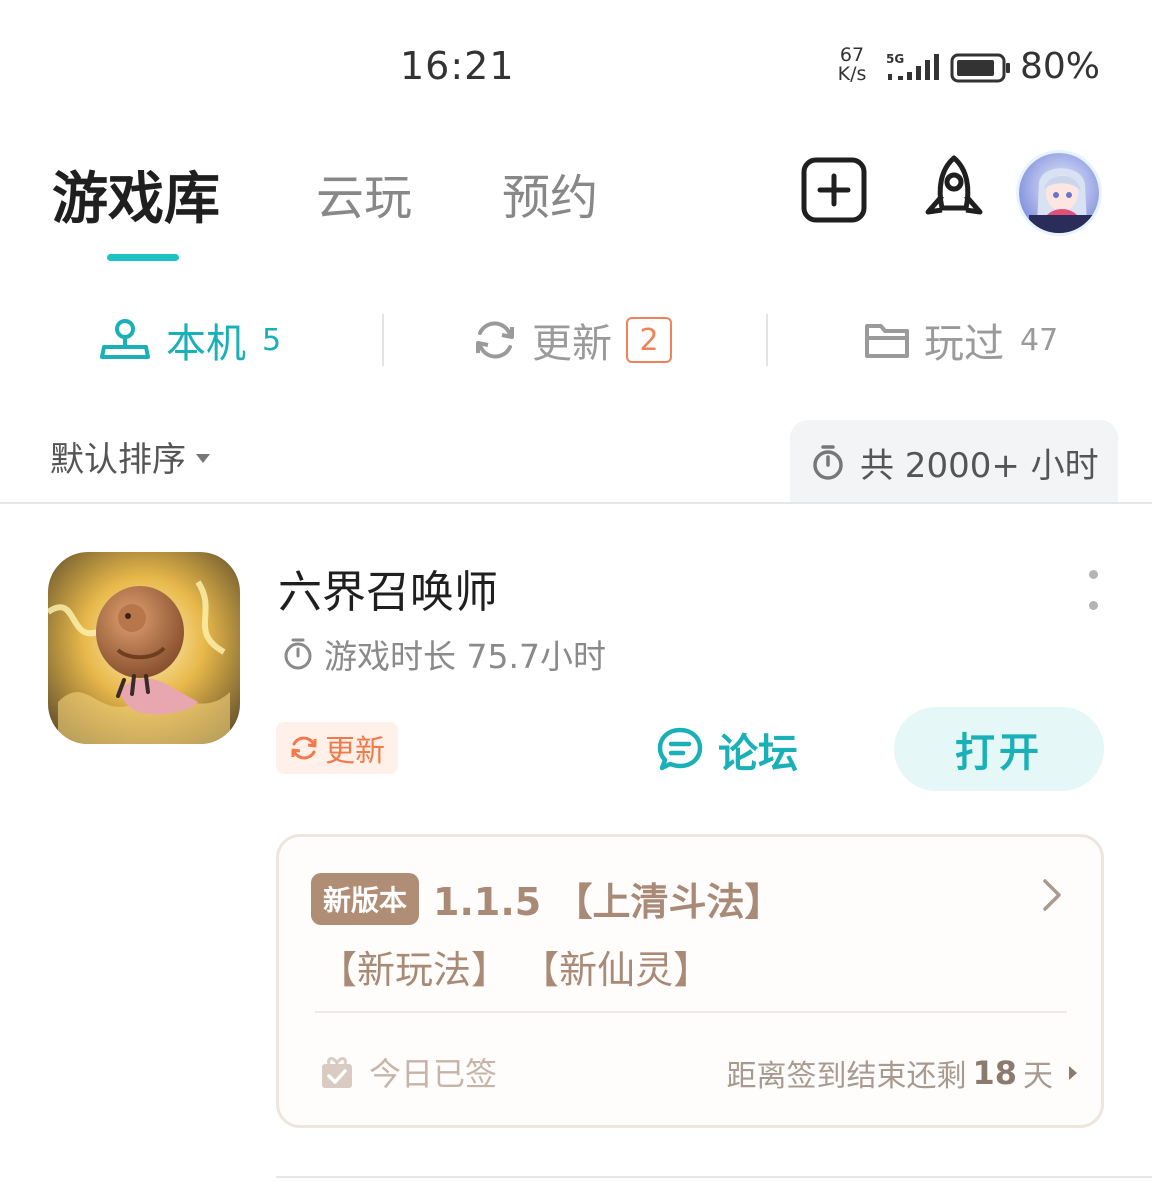  I want to click on new-version-badge: 新版本, so click(365, 898).